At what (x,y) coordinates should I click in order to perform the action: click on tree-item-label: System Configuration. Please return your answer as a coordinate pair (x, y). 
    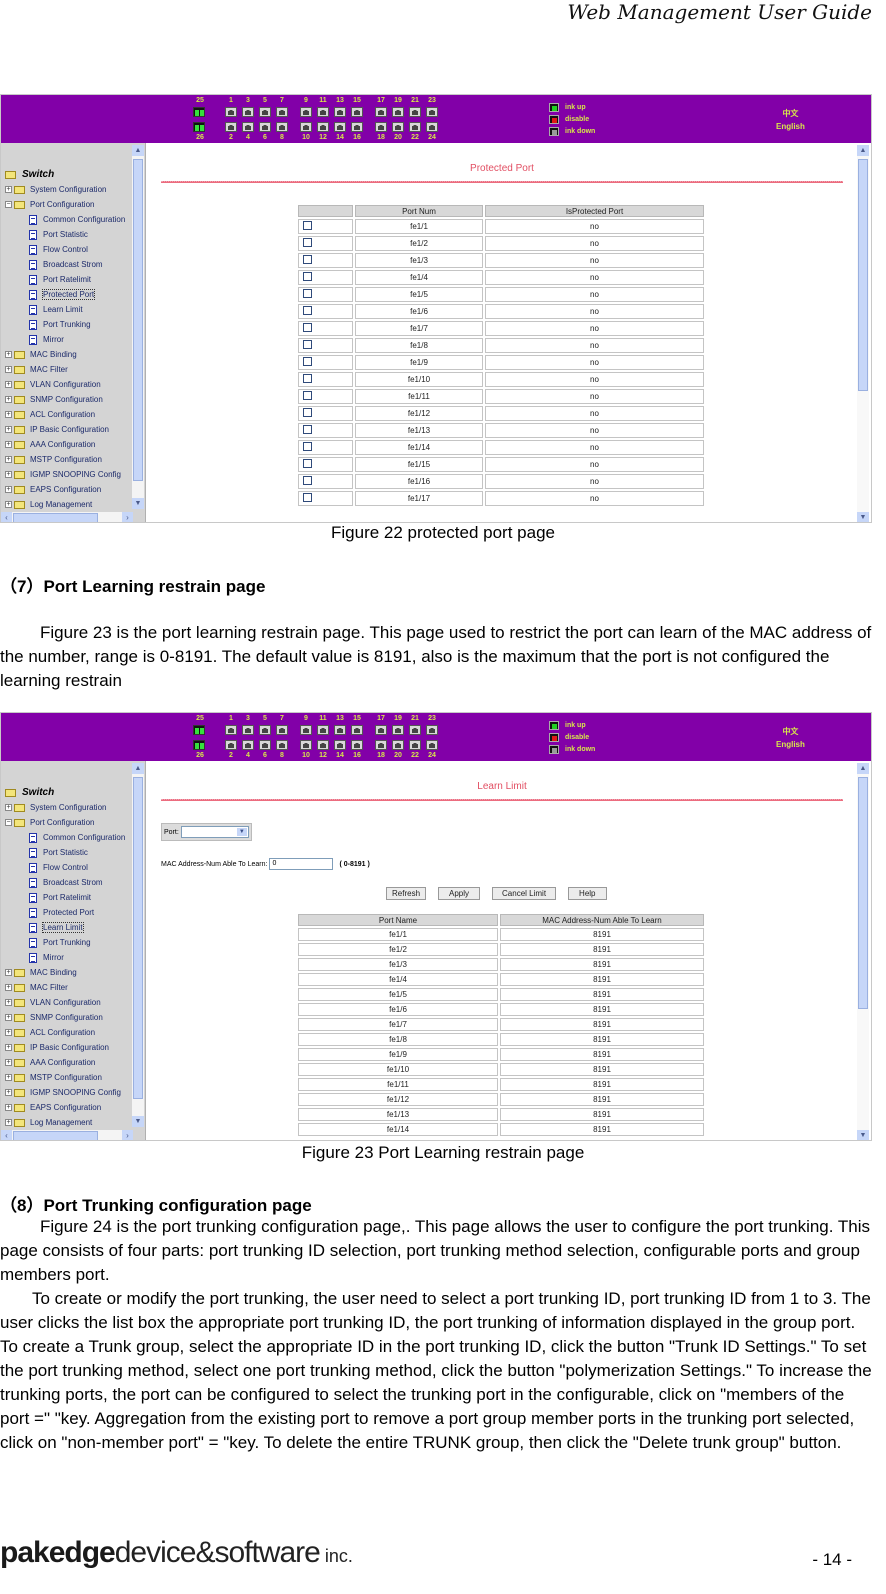
    Looking at the image, I should click on (68, 189).